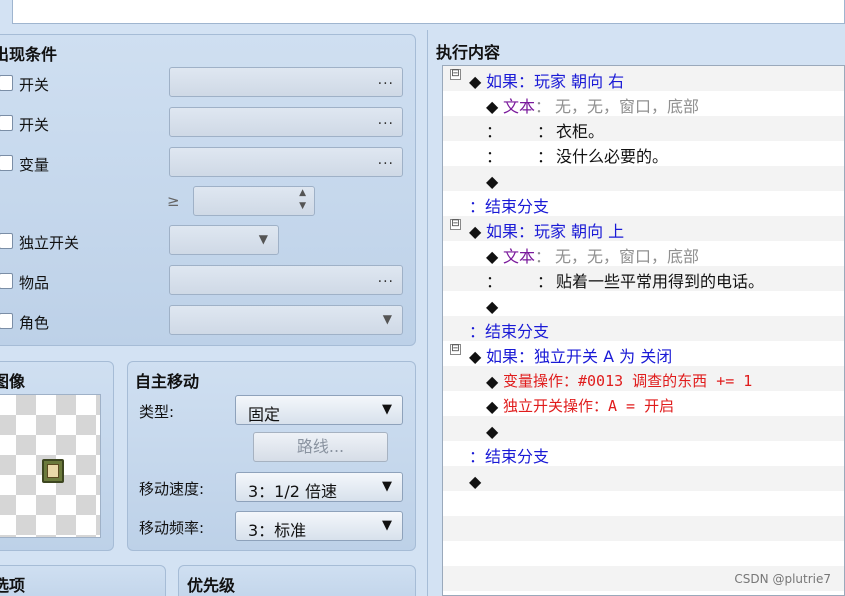 Image resolution: width=845 pixels, height=596 pixels. I want to click on list-item: ◆ 独立开关操作：A = 开启, so click(644, 406).